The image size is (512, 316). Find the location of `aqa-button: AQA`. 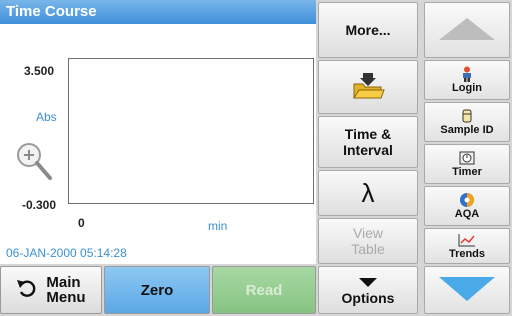

aqa-button: AQA is located at coordinates (467, 206).